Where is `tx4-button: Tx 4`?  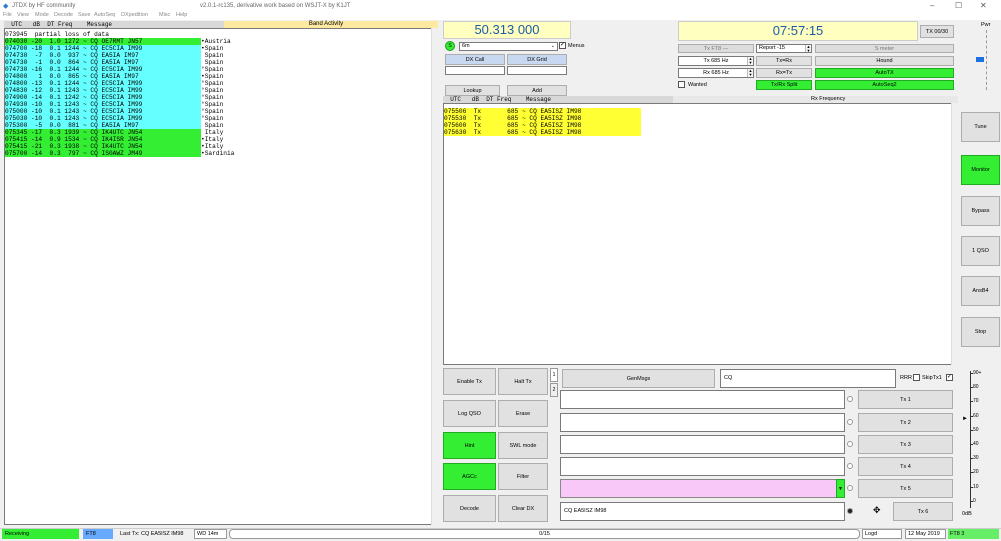
tx4-button: Tx 4 is located at coordinates (905, 466).